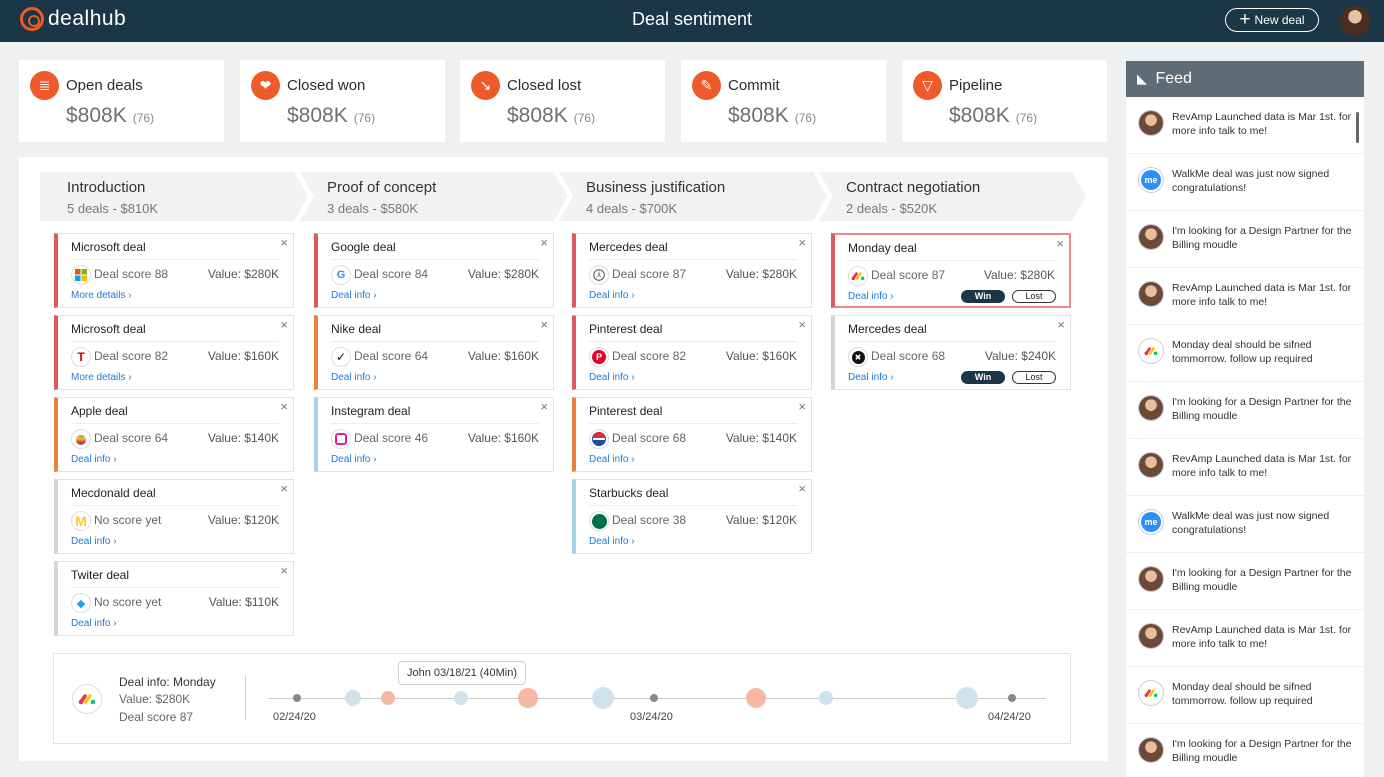 This screenshot has height=777, width=1384. I want to click on divider, so click(175, 423).